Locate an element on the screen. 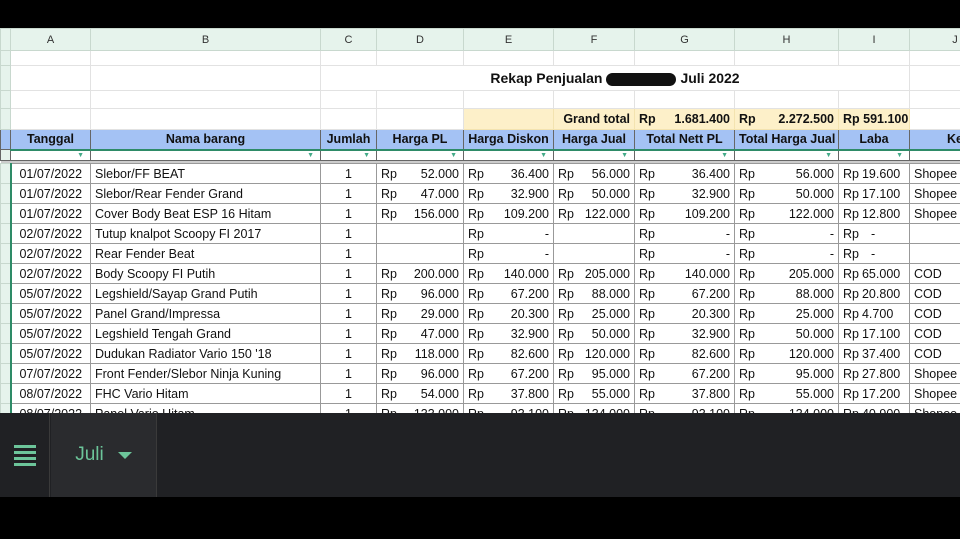  price-cell: Rp 37.800 is located at coordinates (508, 393).